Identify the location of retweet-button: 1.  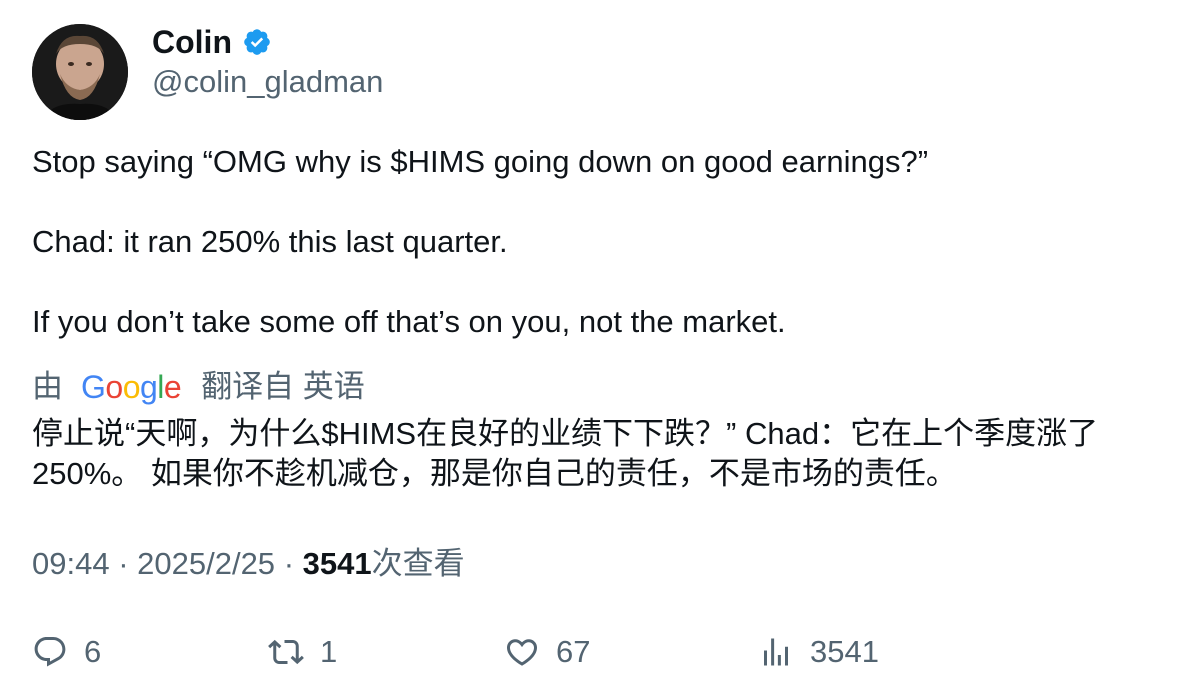
(302, 652).